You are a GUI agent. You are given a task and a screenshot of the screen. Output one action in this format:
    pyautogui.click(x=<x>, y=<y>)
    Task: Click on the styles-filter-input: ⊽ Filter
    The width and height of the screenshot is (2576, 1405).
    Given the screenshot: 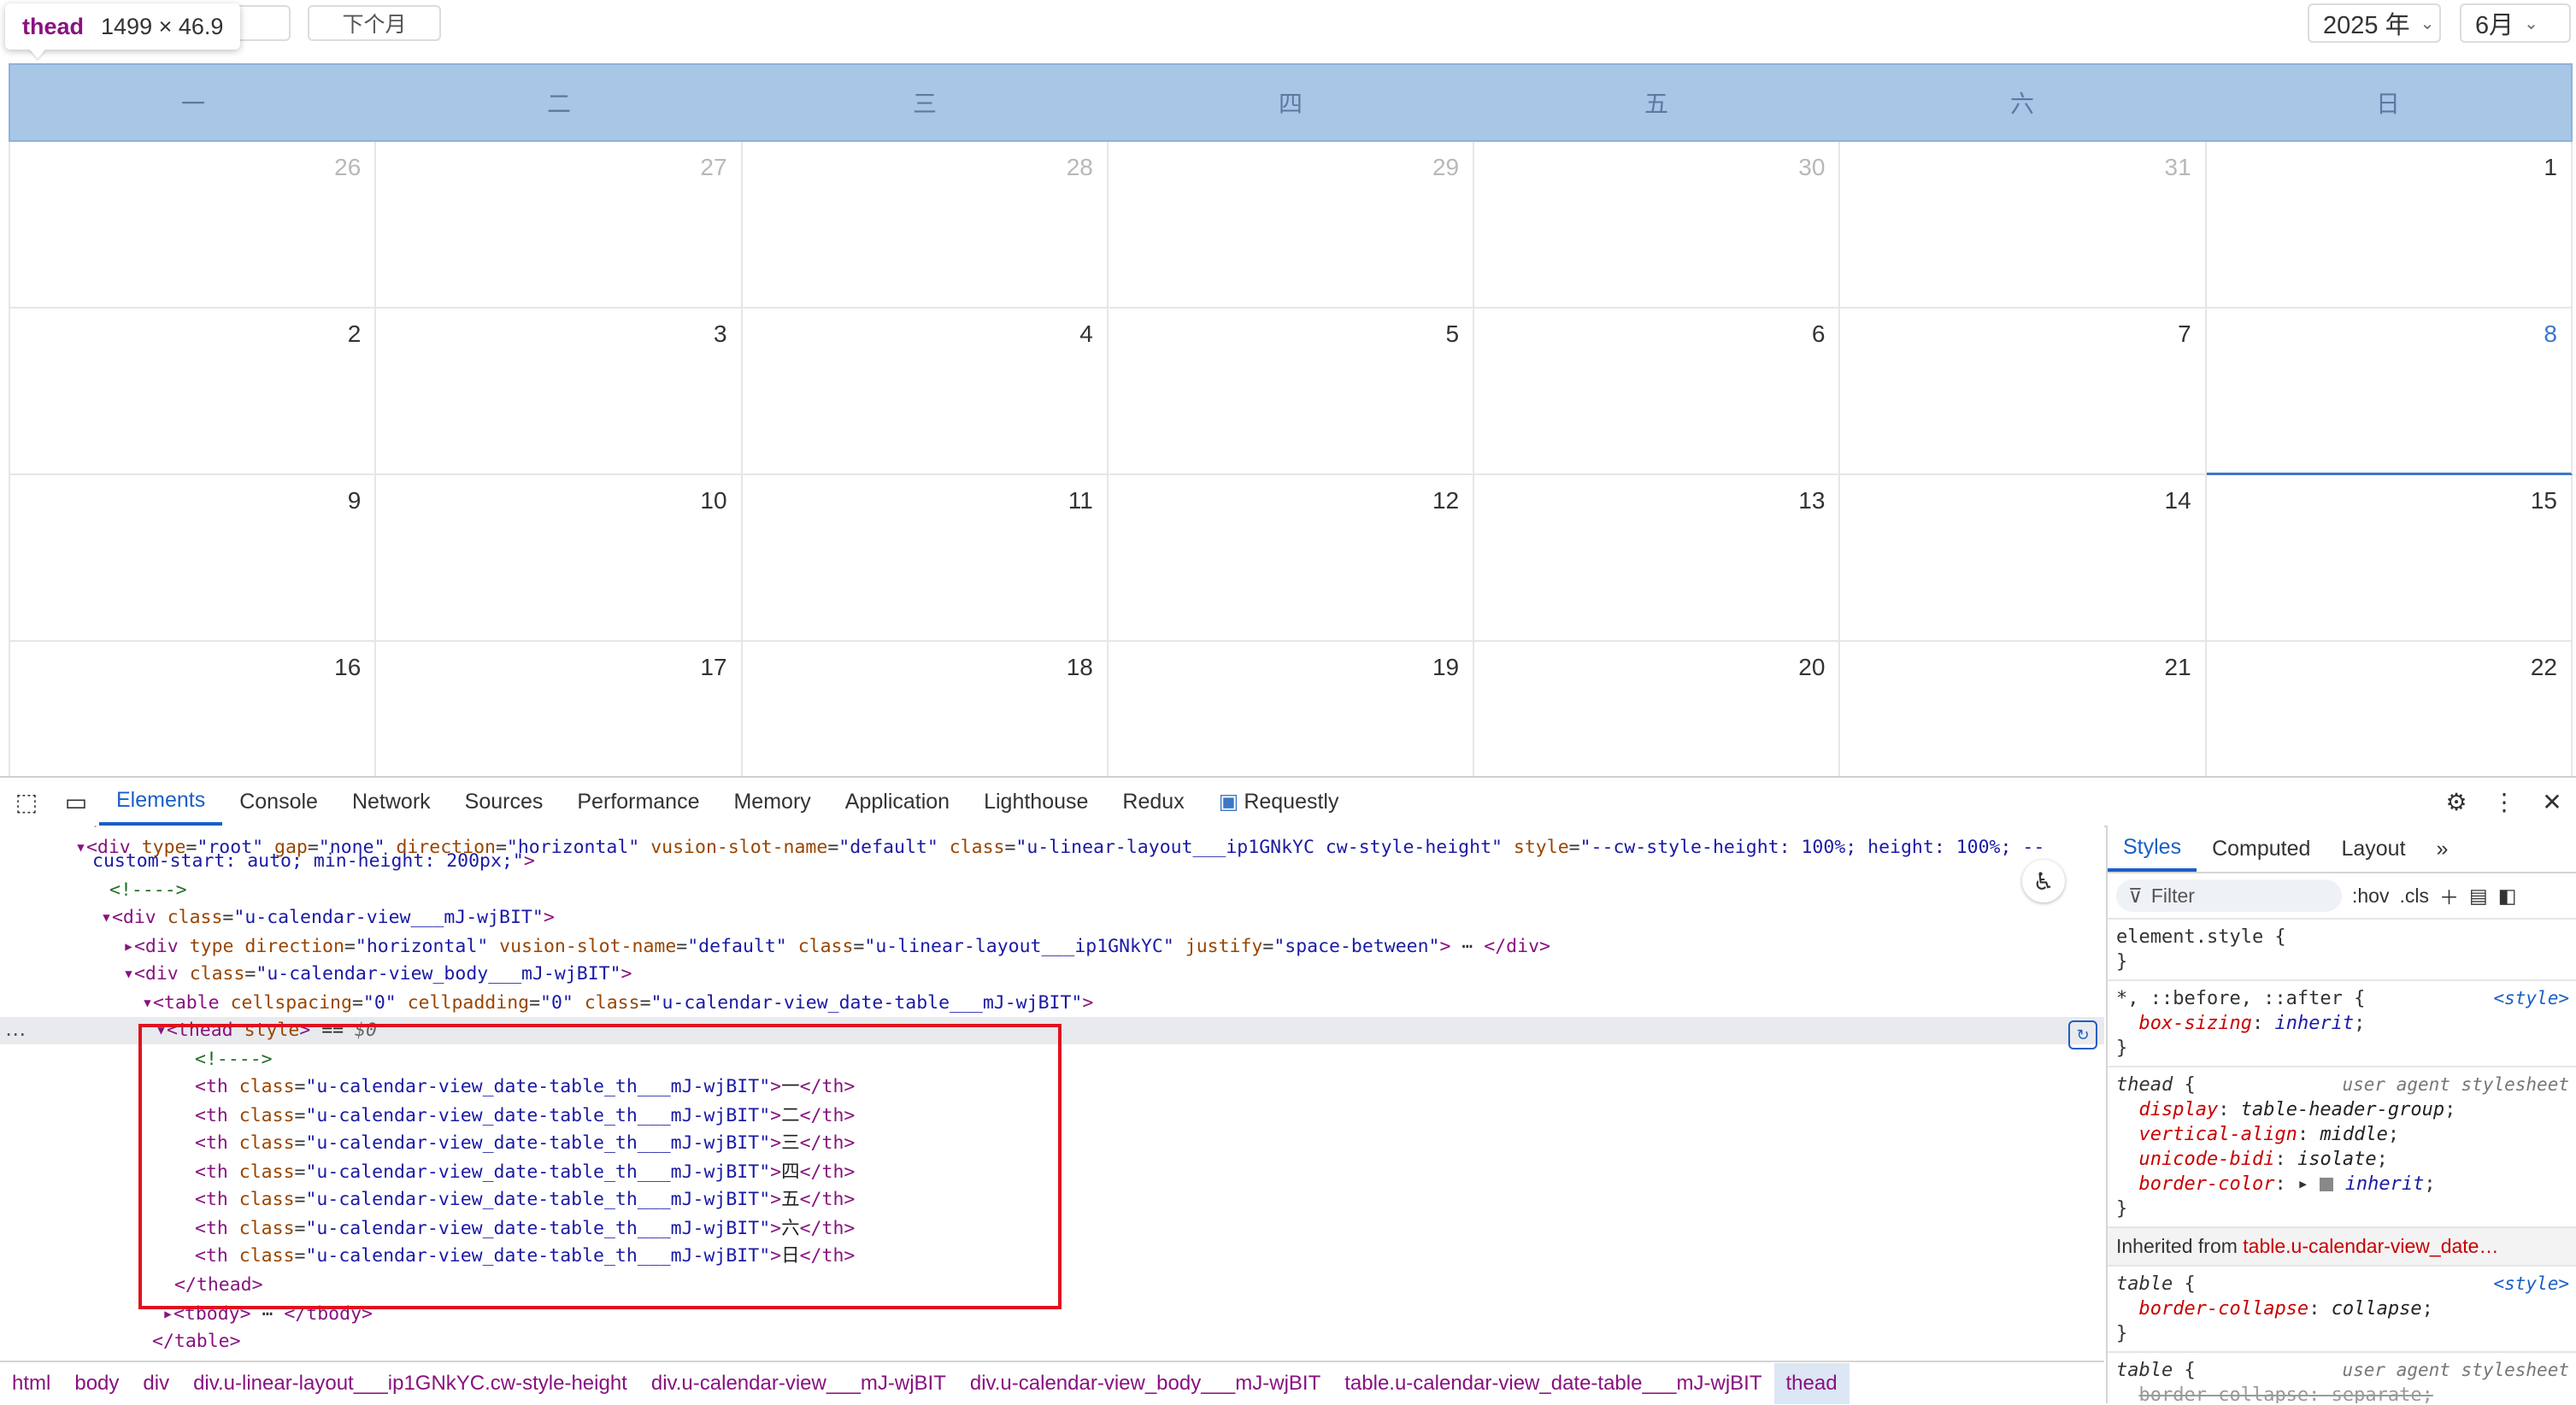 What is the action you would take?
    pyautogui.click(x=2229, y=895)
    